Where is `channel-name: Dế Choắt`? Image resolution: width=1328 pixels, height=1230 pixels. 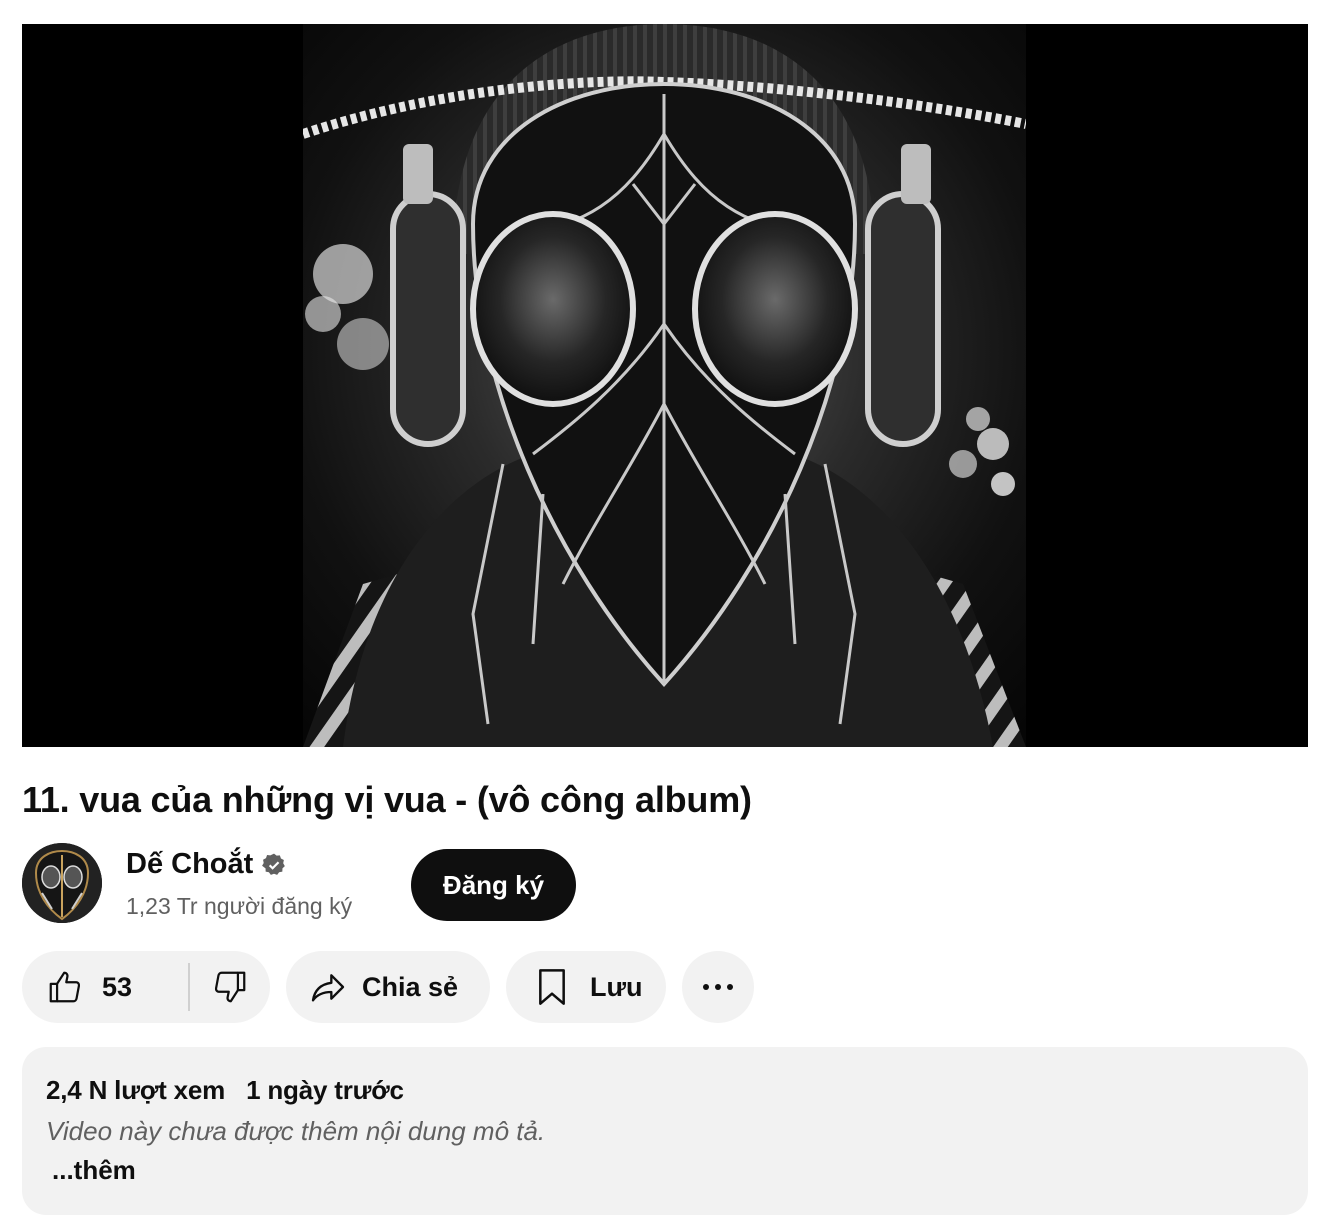 channel-name: Dế Choắt is located at coordinates (189, 864).